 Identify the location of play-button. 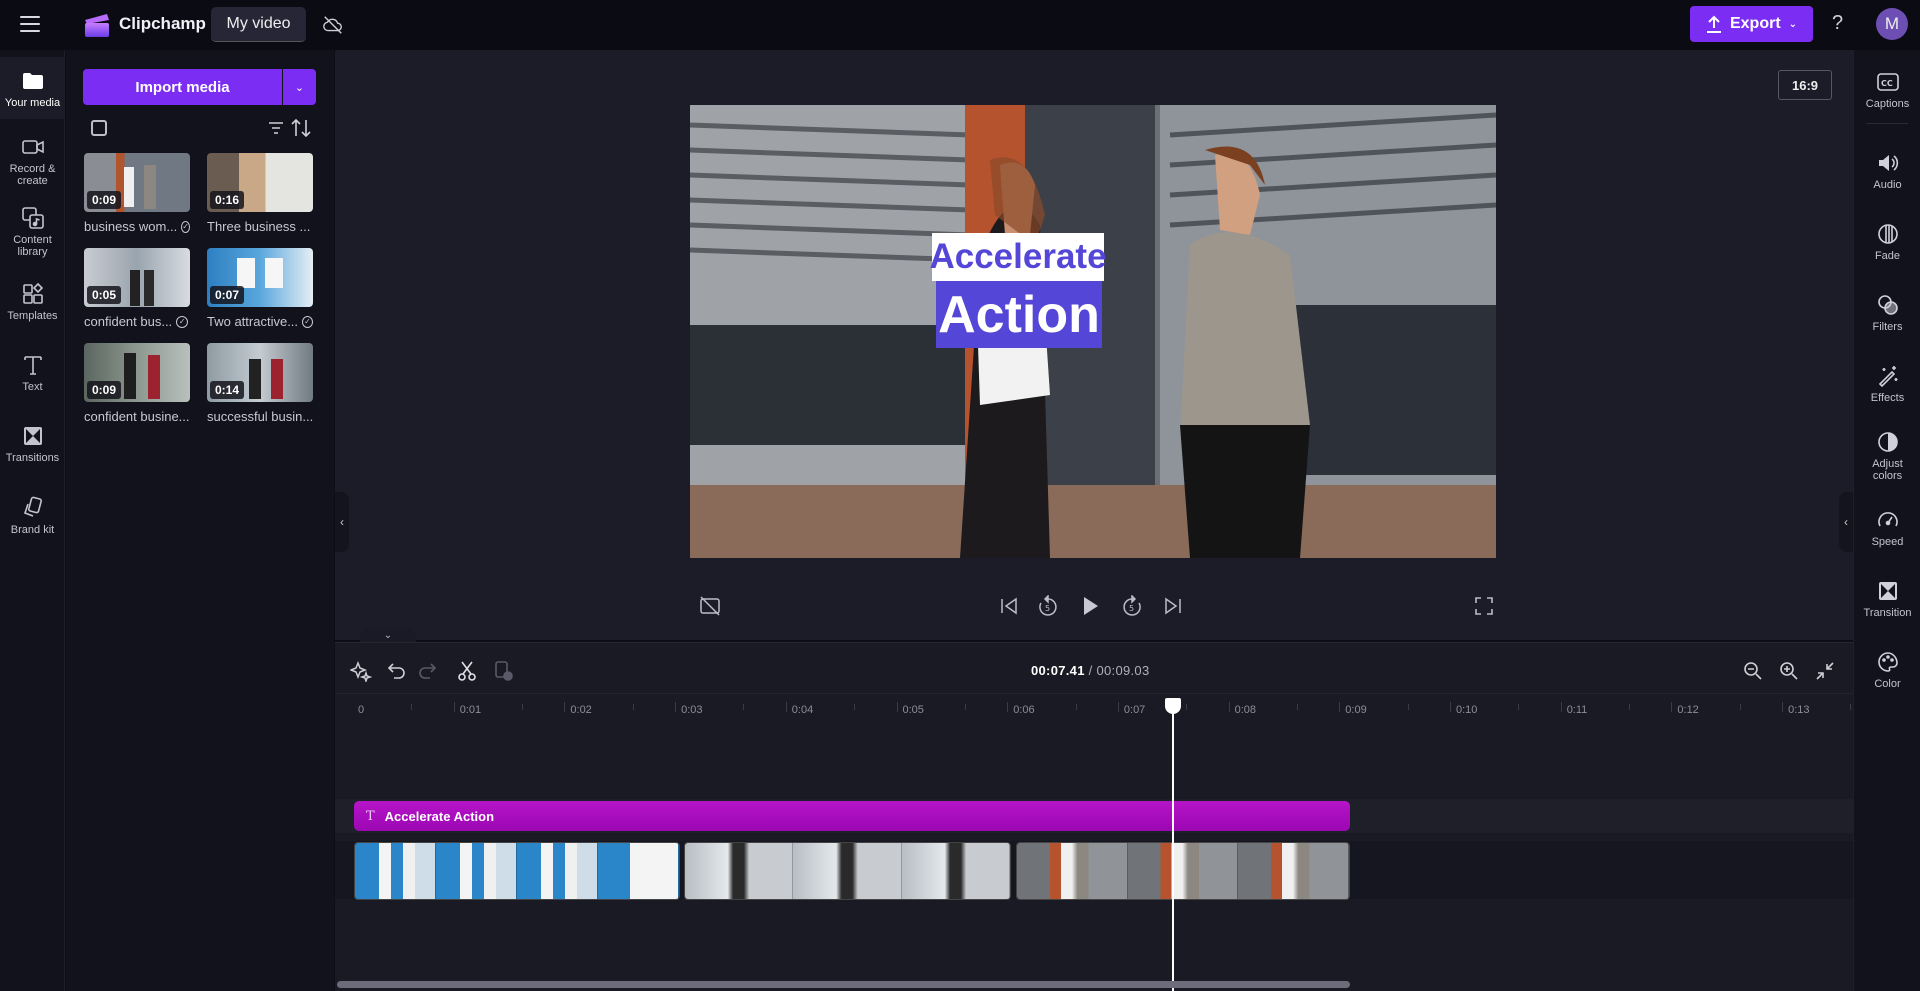
(1090, 606).